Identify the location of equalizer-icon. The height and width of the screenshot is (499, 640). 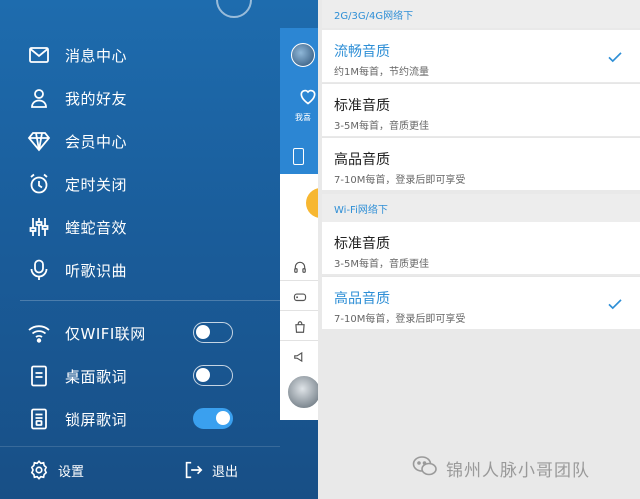
(39, 227).